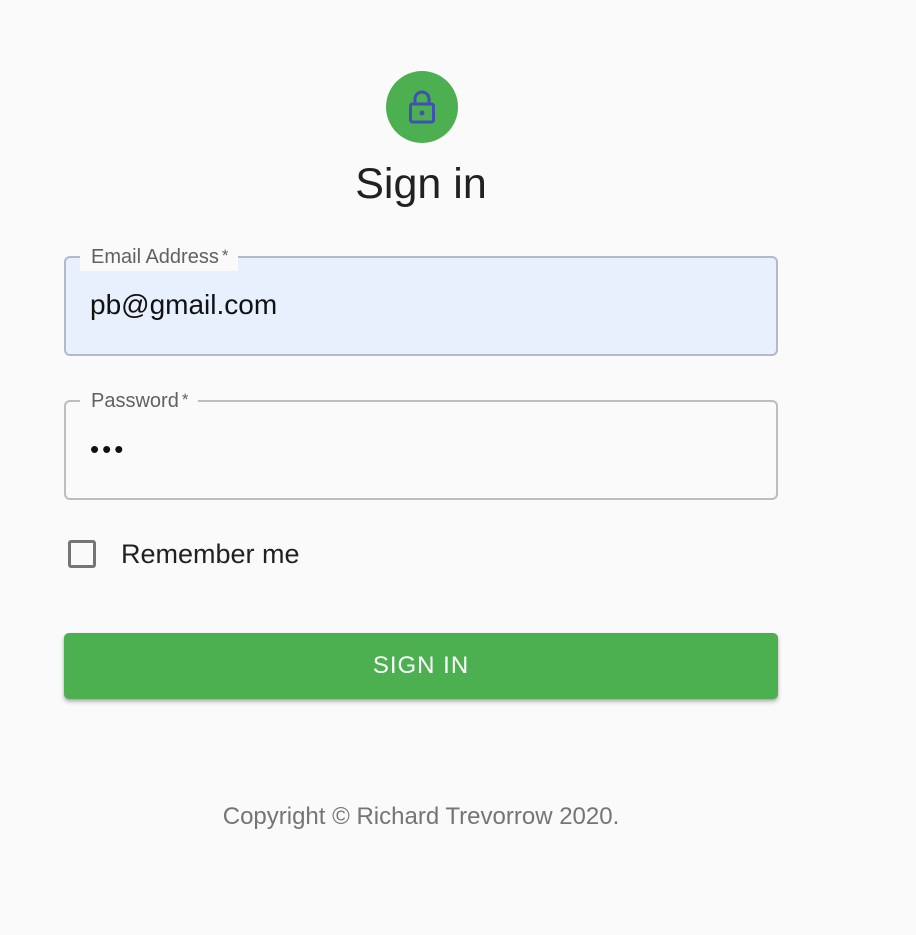 The image size is (916, 935). I want to click on email-input, so click(420, 305).